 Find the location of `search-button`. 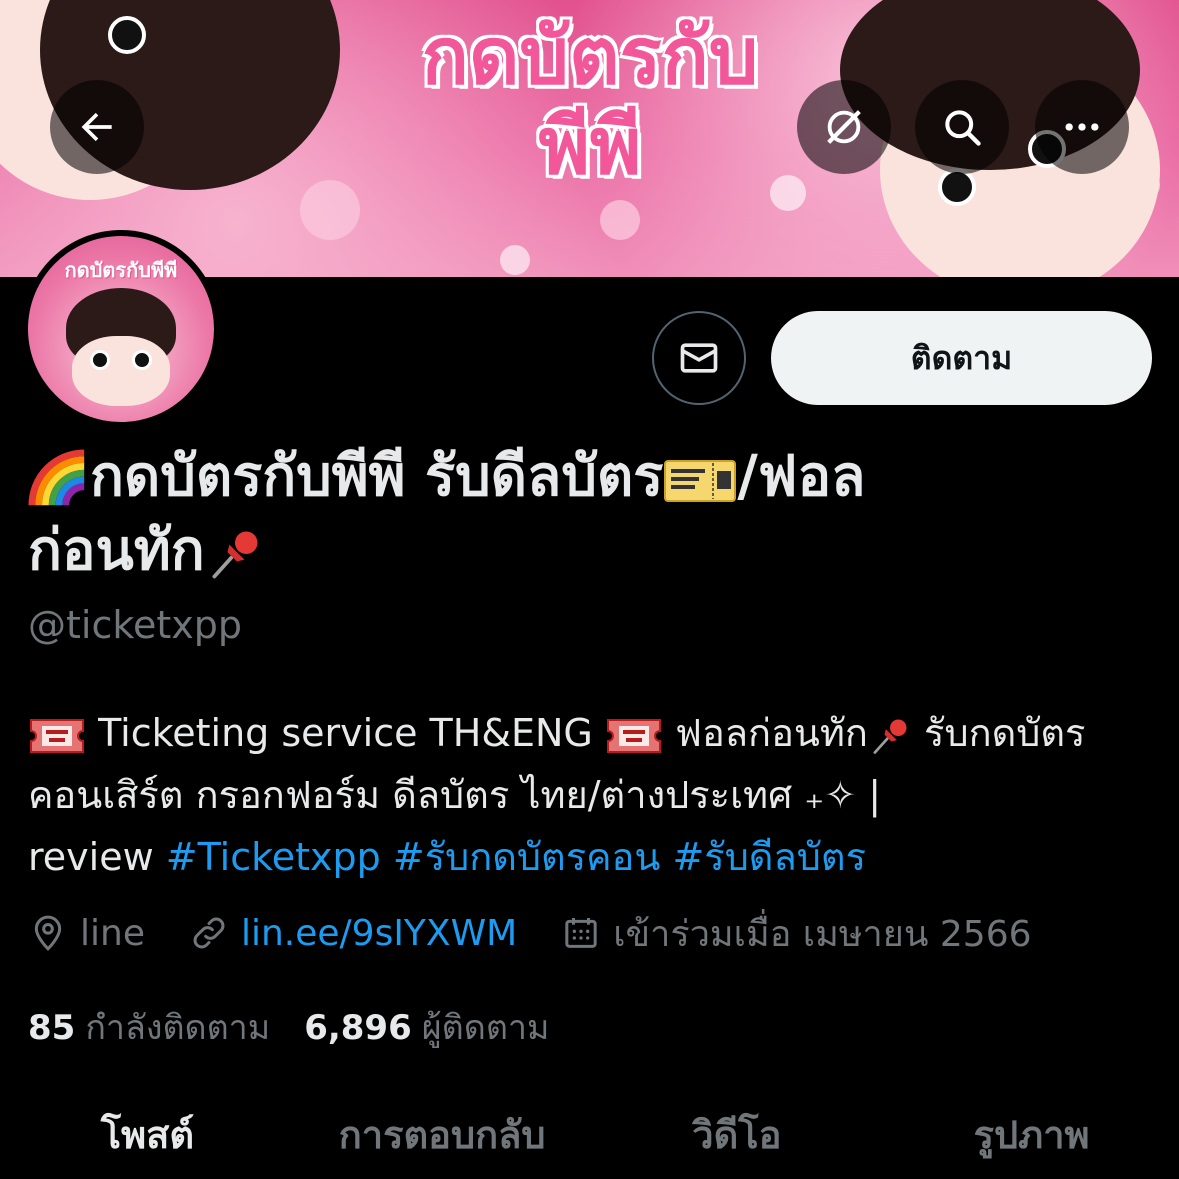

search-button is located at coordinates (962, 127).